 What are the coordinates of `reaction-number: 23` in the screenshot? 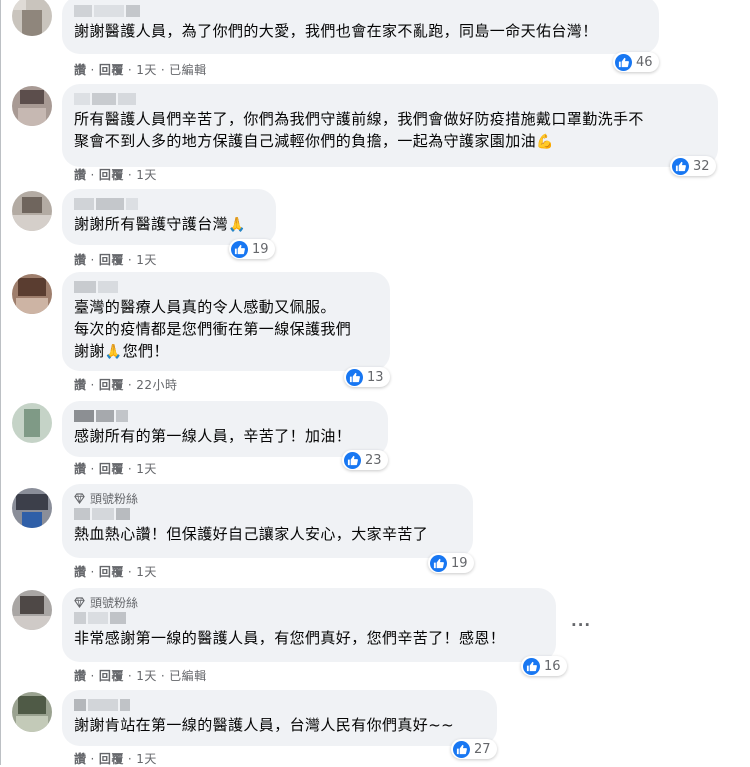 It's located at (373, 460).